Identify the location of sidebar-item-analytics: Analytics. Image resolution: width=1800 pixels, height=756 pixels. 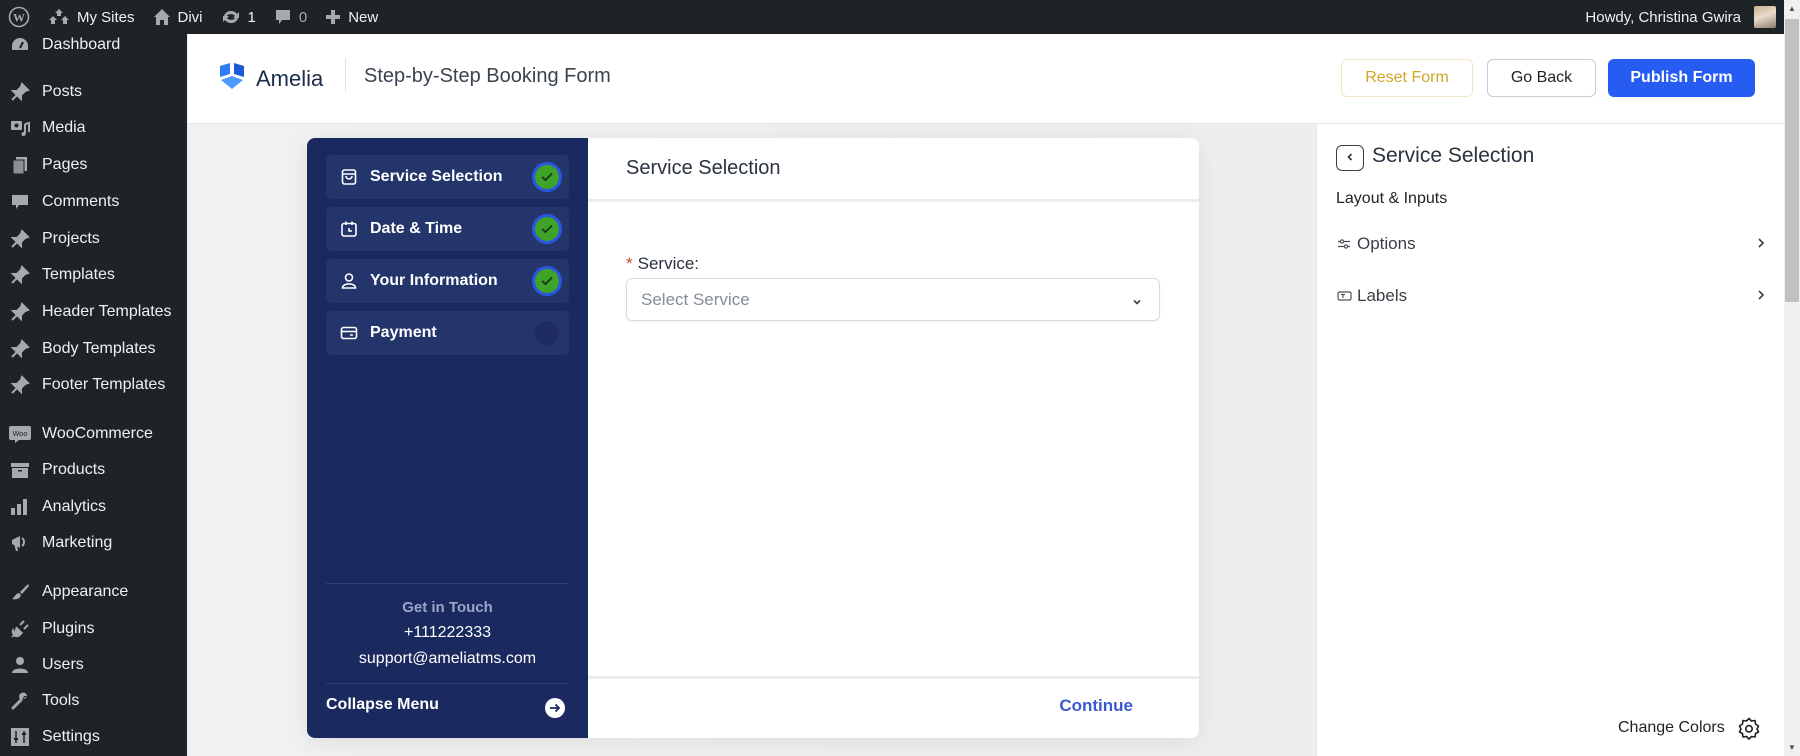
(93, 507).